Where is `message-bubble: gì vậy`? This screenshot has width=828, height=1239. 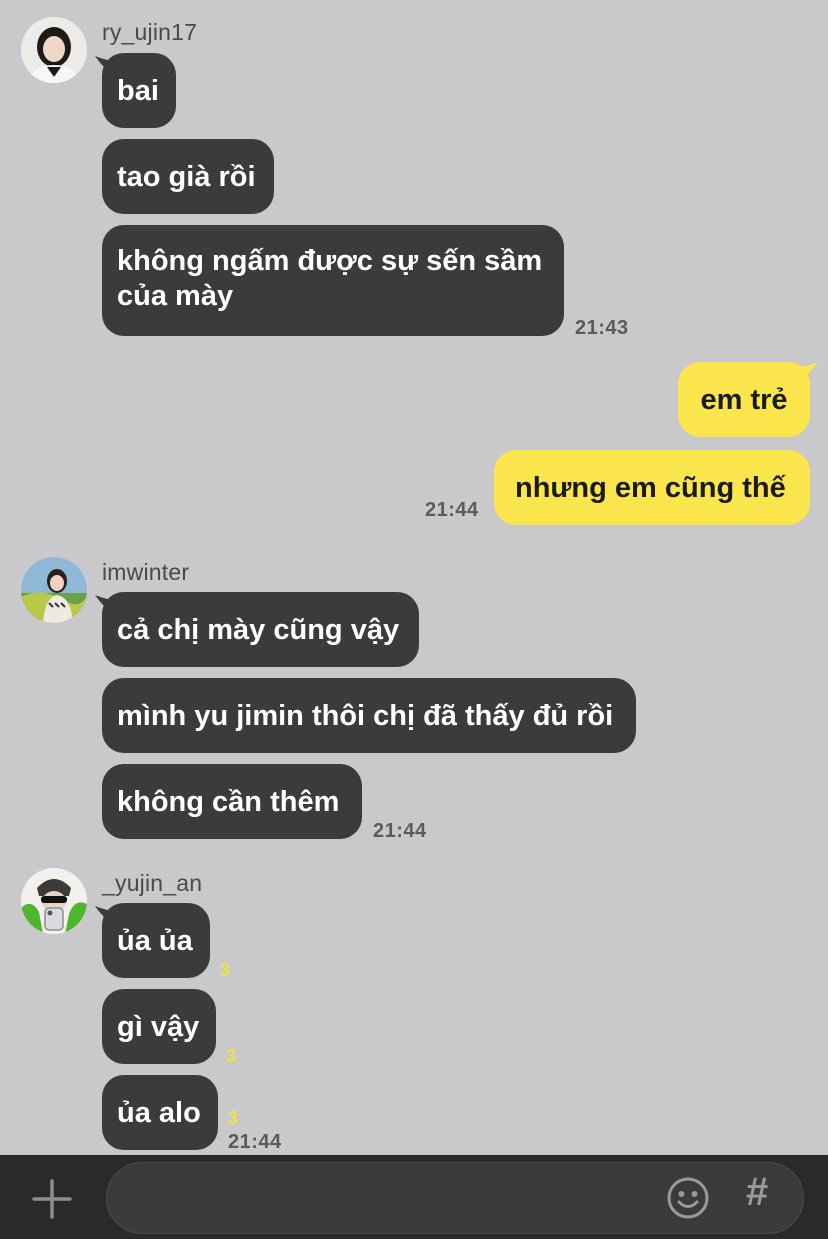
message-bubble: gì vậy is located at coordinates (159, 1026).